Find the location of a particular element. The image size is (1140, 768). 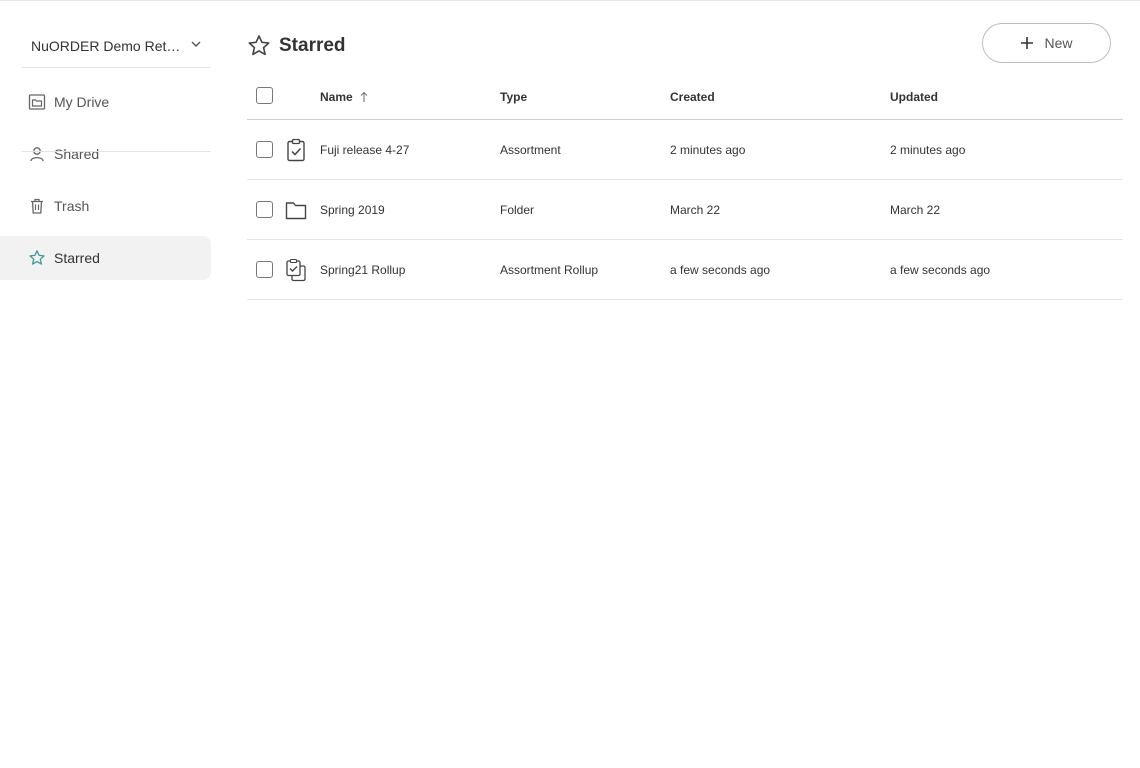

row-created: 2 minutes ago is located at coordinates (708, 150).